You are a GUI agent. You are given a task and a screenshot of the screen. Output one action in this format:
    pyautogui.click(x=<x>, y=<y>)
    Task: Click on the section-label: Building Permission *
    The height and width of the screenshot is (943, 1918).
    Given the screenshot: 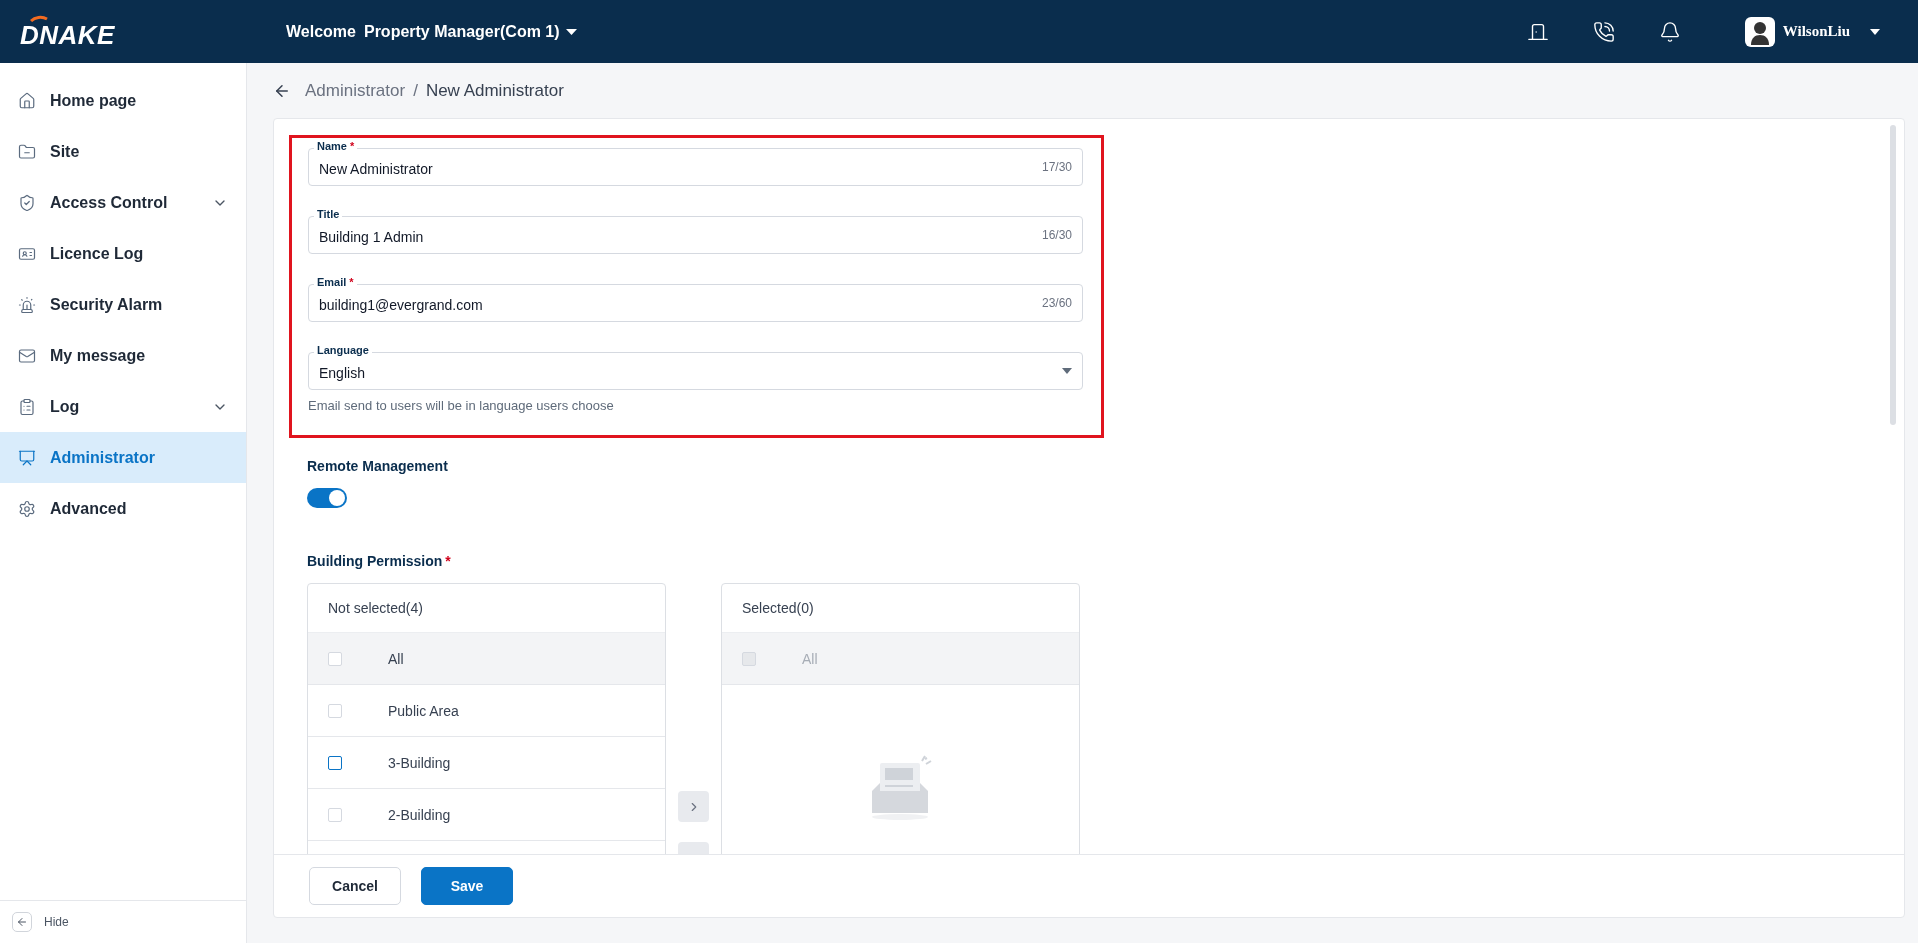 What is the action you would take?
    pyautogui.click(x=379, y=561)
    